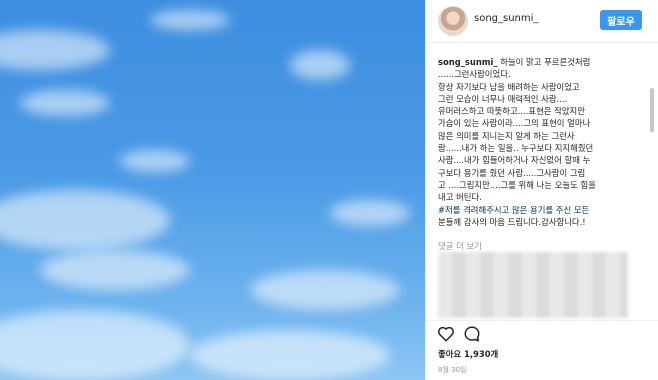  I want to click on caption-text: 람......내가 하는 일을.. 누구보다 지지해줬던, so click(516, 148).